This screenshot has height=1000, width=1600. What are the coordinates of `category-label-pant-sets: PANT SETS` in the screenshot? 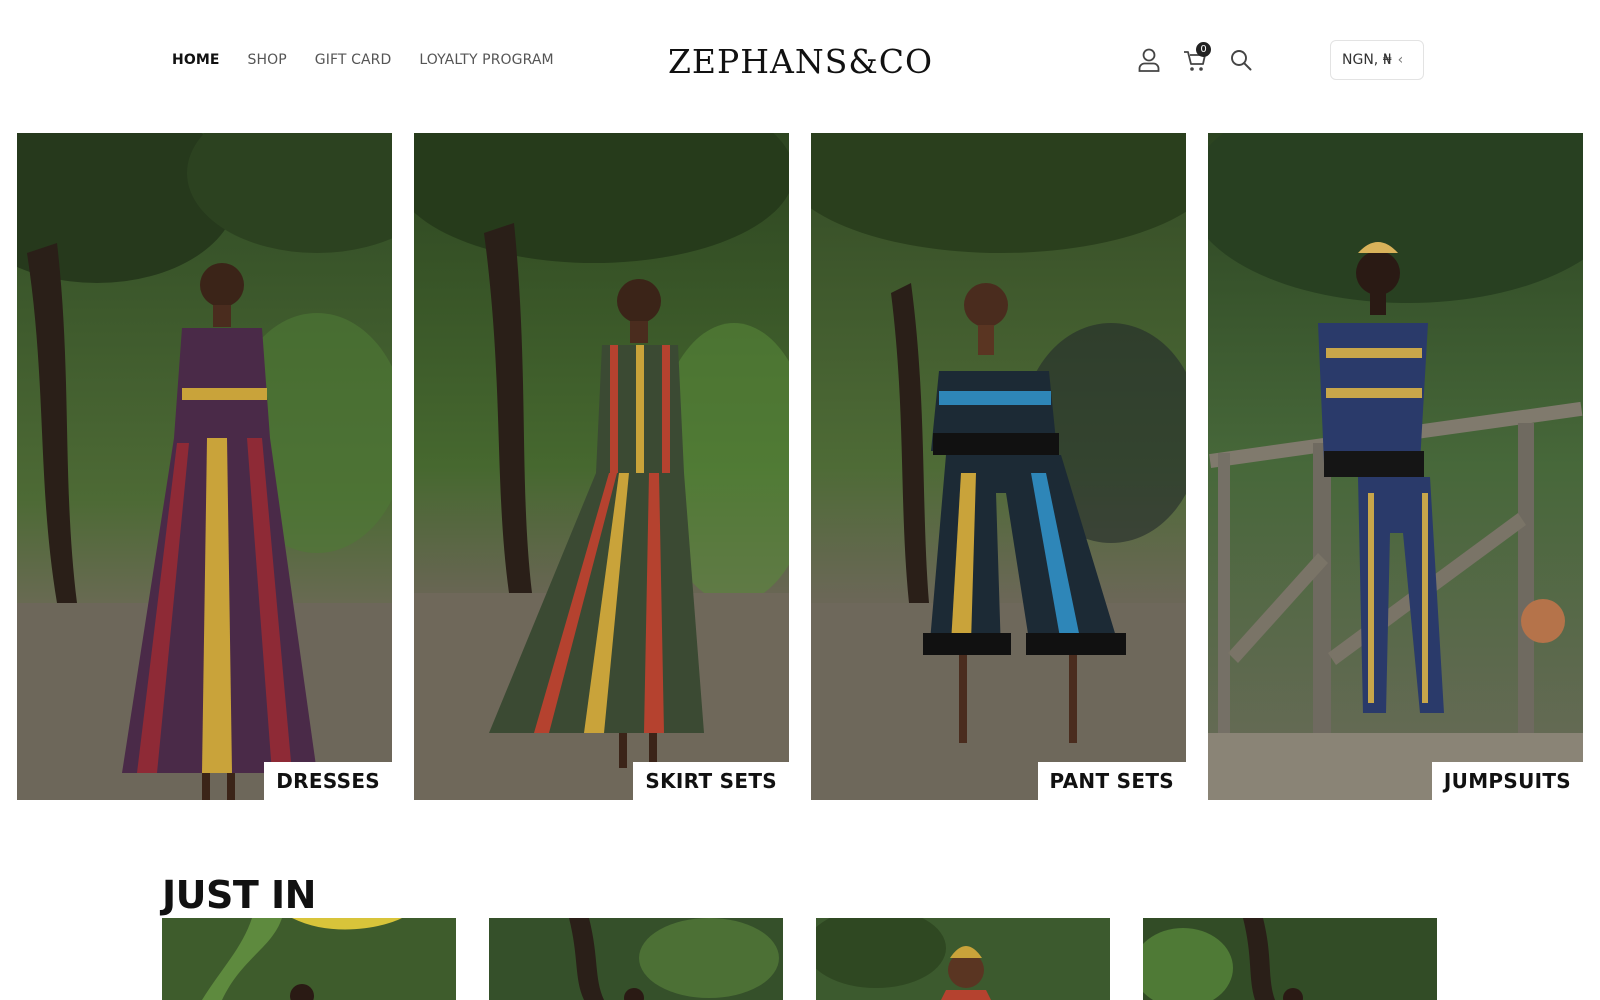 It's located at (1111, 781).